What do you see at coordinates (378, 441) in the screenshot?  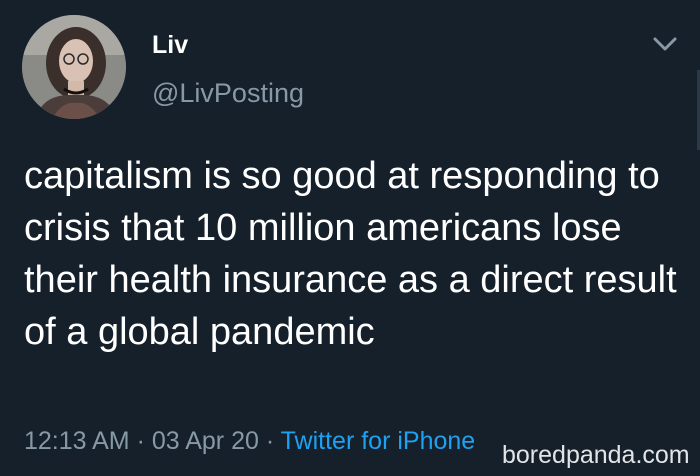 I see `tweet-source-link: Twitter for iPhone` at bounding box center [378, 441].